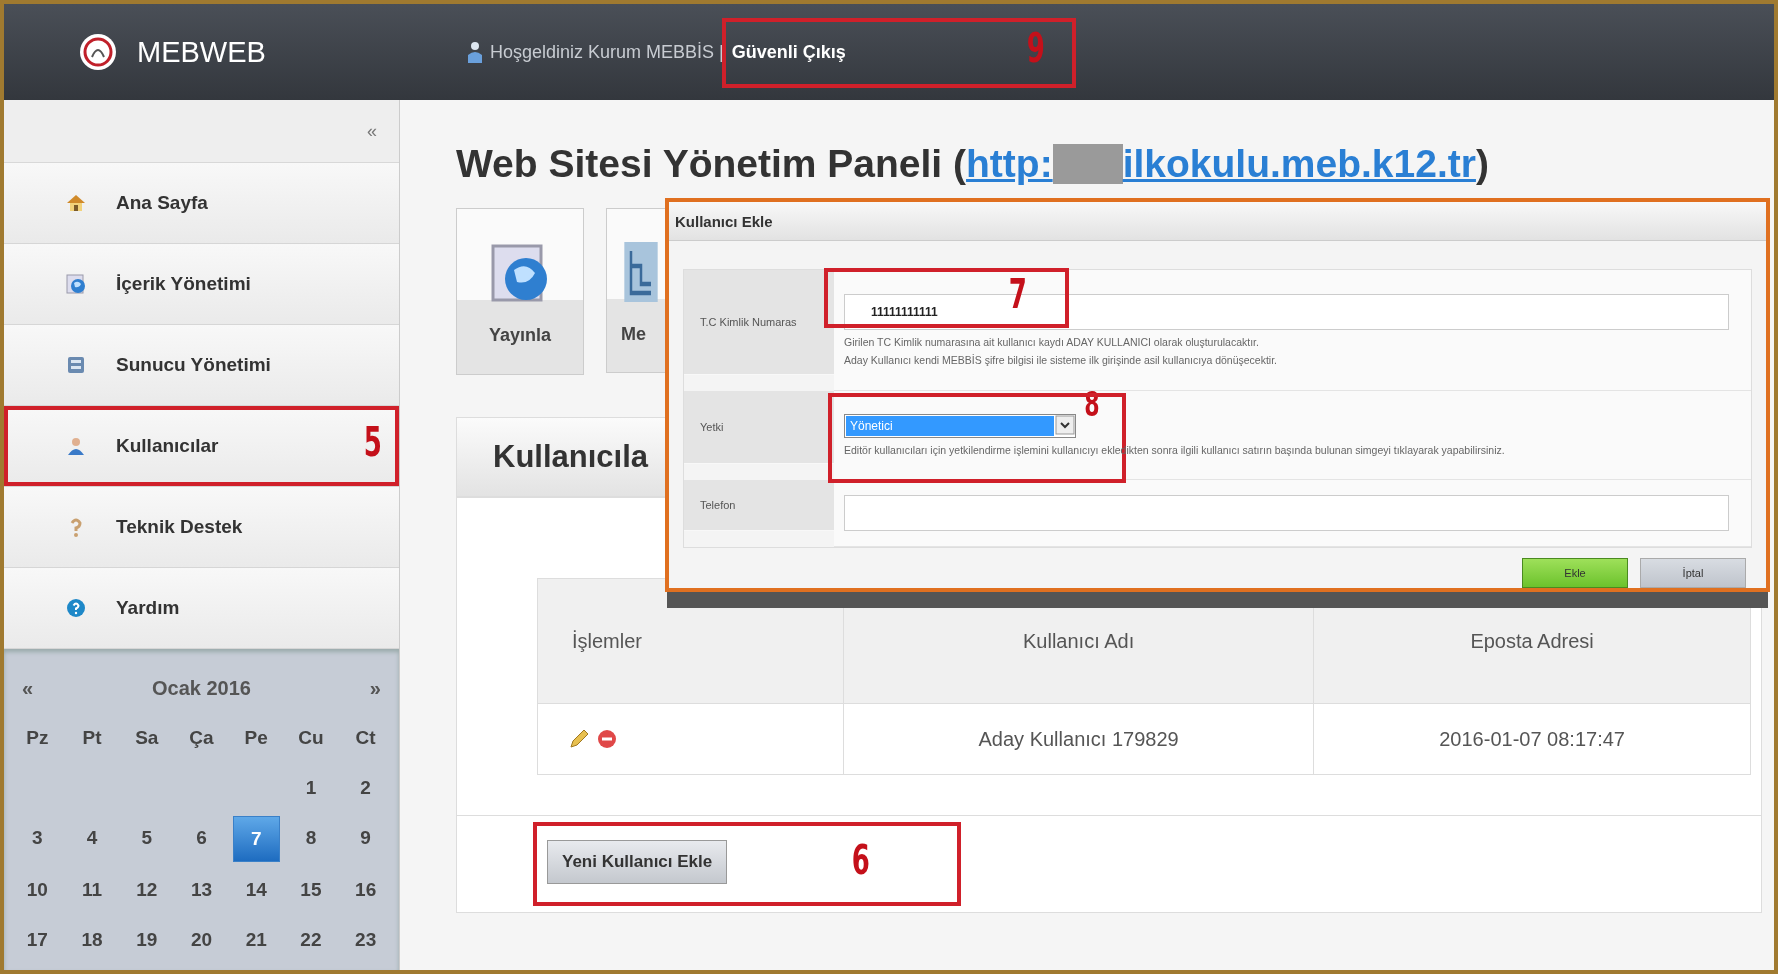 The width and height of the screenshot is (1778, 974). Describe the element at coordinates (1482, 164) in the screenshot. I see `page-title: )` at that location.